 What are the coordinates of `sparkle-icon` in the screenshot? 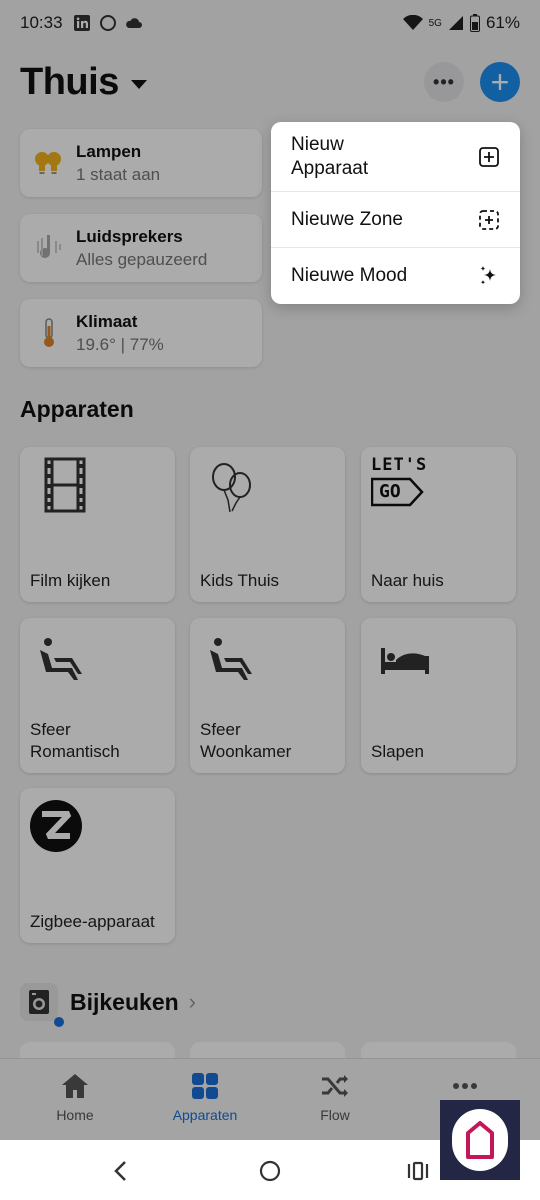 It's located at (488, 275).